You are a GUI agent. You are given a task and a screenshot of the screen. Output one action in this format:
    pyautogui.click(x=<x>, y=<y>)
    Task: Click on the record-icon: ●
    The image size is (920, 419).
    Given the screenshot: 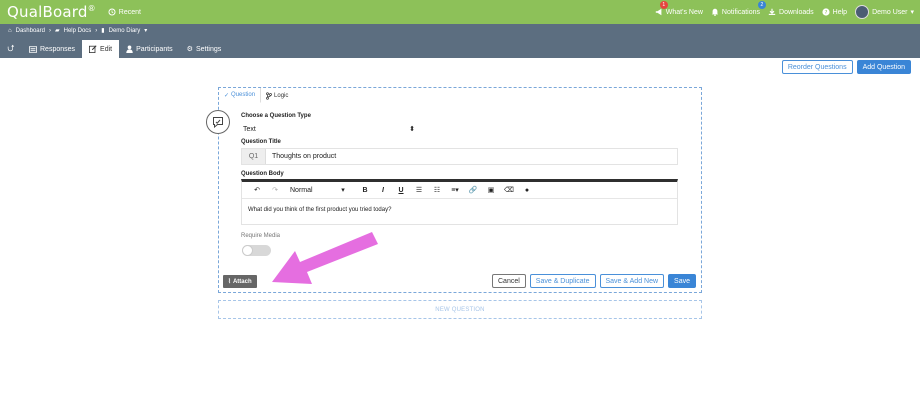 What is the action you would take?
    pyautogui.click(x=527, y=190)
    